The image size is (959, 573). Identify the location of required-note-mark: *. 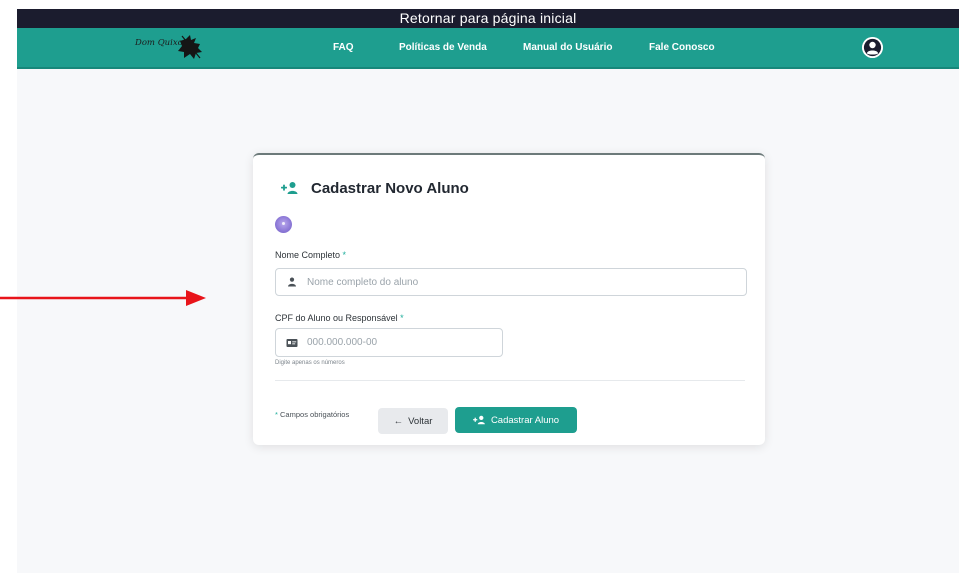
(276, 414).